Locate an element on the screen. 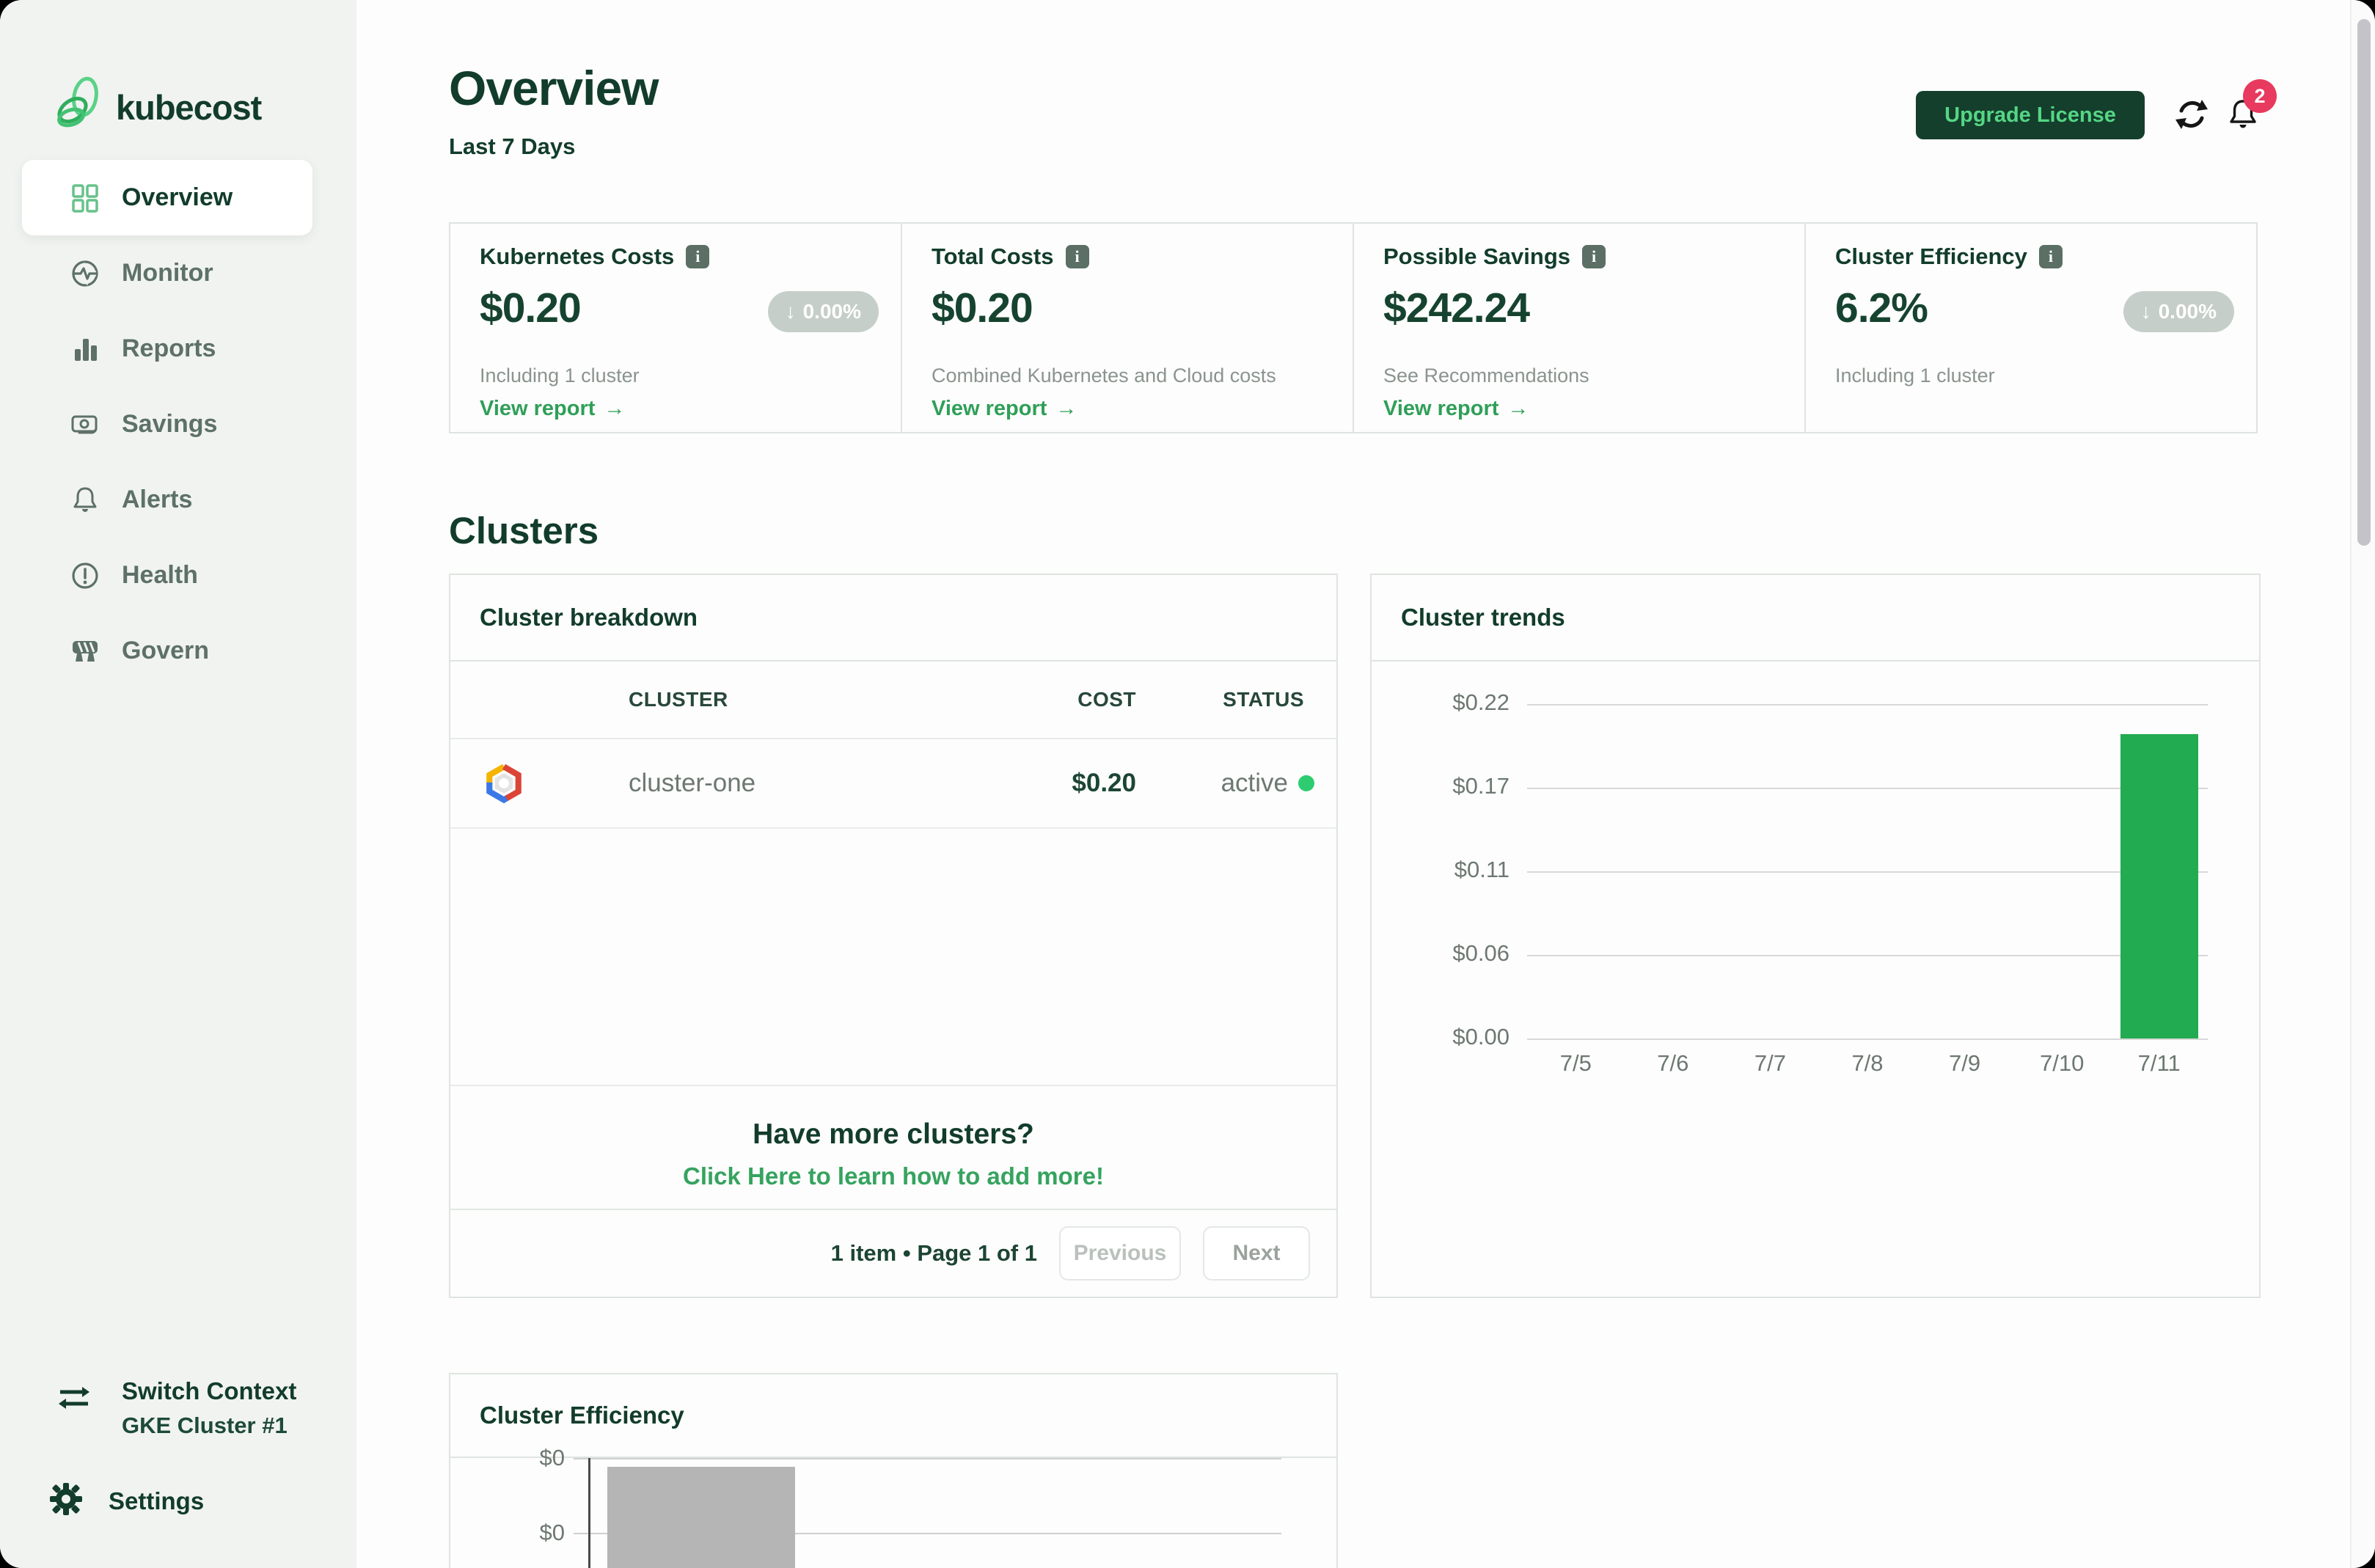 The height and width of the screenshot is (1568, 2375). x-axis-tick: 7/5 is located at coordinates (1575, 1063).